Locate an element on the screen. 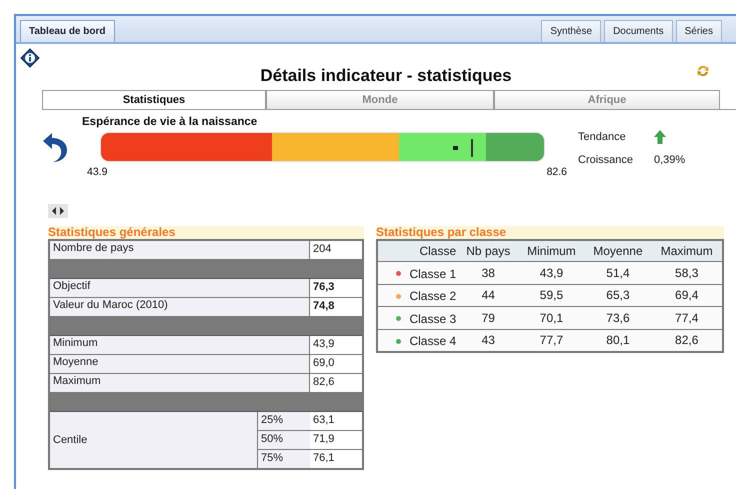  stat-label: Minimum is located at coordinates (180, 345).